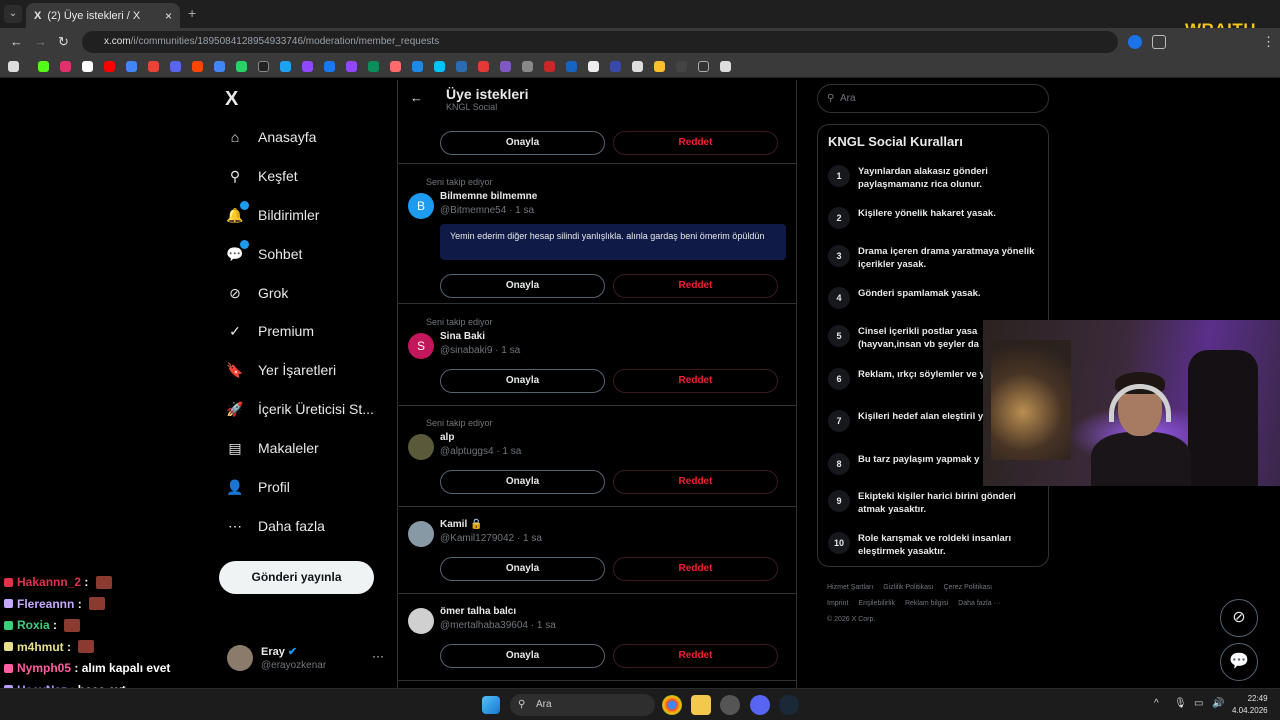 This screenshot has height=720, width=1280. Describe the element at coordinates (263, 66) in the screenshot. I see `bookmark-steam-icon` at that location.